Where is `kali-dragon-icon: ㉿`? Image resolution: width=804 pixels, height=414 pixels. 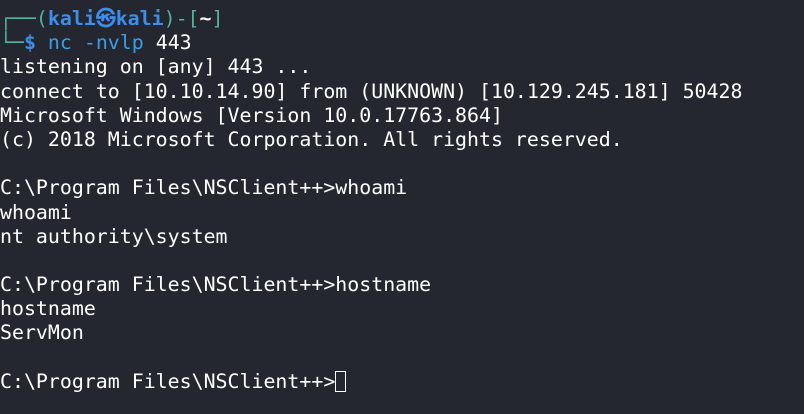 kali-dragon-icon: ㉿ is located at coordinates (105, 18).